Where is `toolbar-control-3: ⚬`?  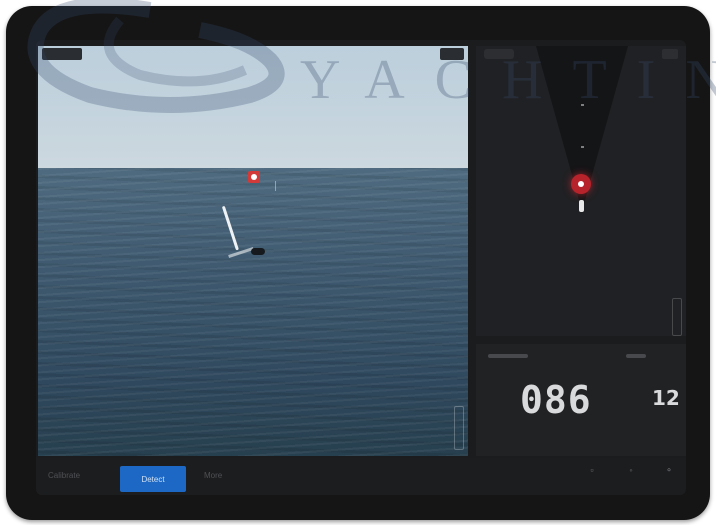
toolbar-control-3: ⚬ is located at coordinates (669, 477).